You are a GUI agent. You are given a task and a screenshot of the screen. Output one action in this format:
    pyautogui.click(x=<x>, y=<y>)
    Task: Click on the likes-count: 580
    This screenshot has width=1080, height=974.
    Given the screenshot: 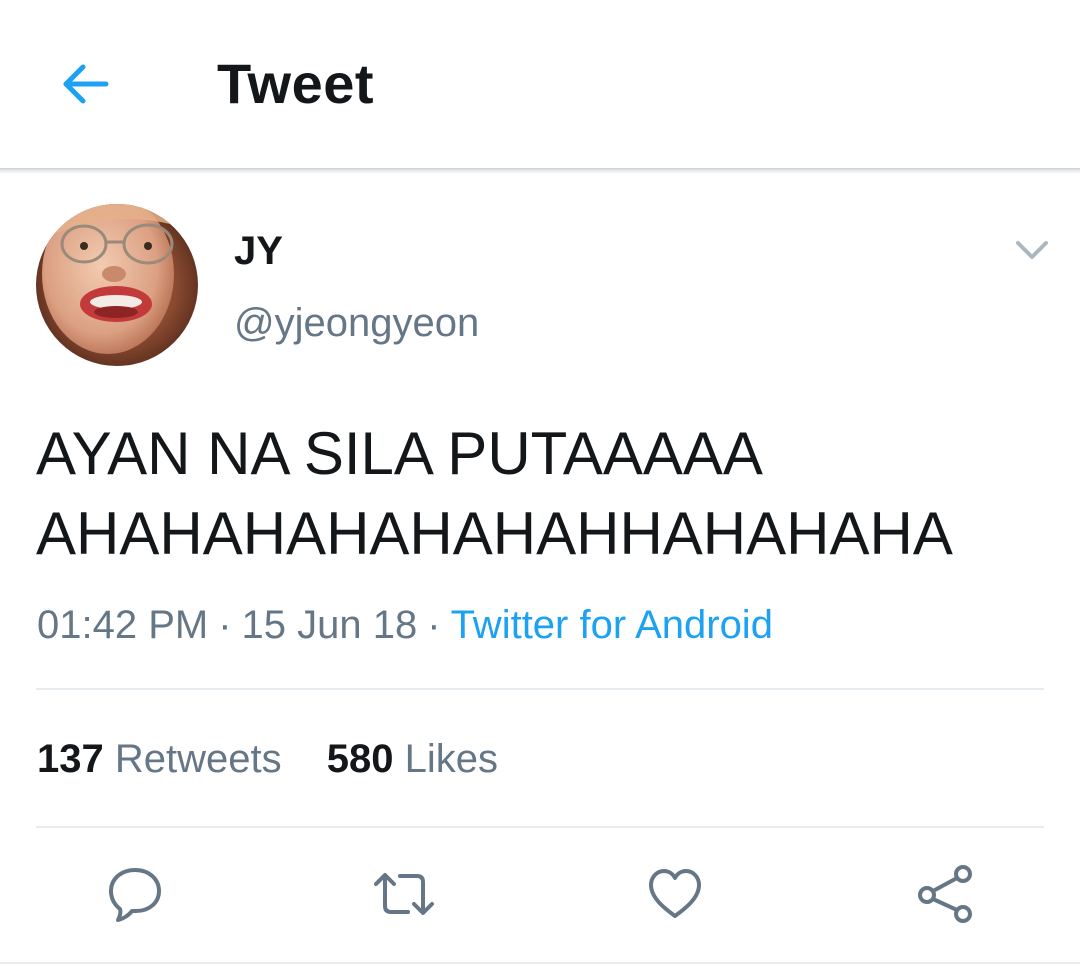 What is the action you would take?
    pyautogui.click(x=360, y=759)
    